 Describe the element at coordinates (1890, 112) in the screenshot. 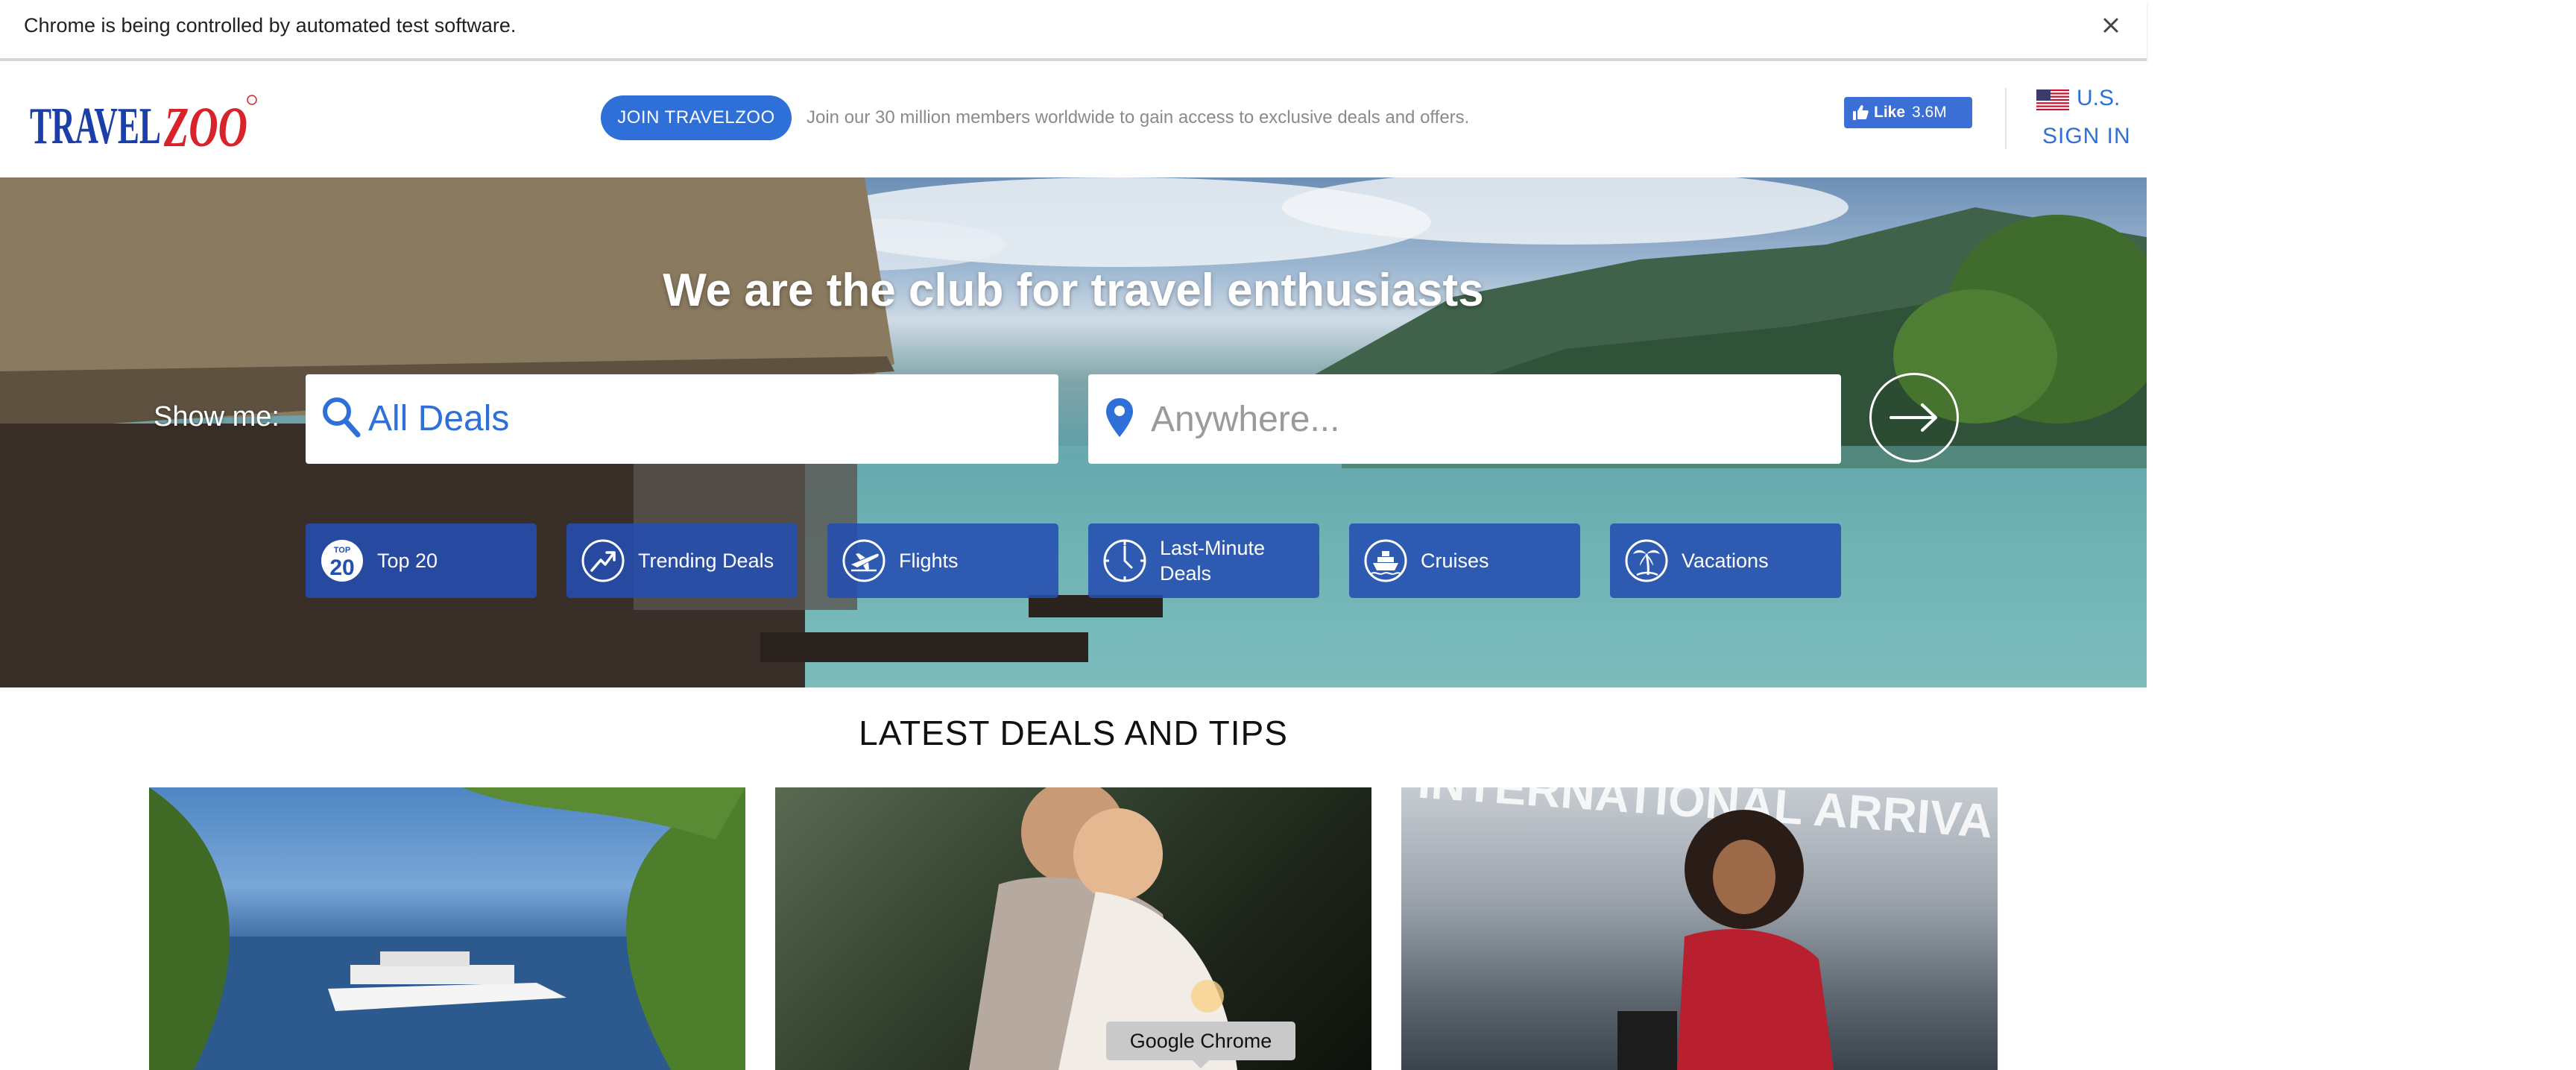

I see `fb-like-label: Like` at that location.